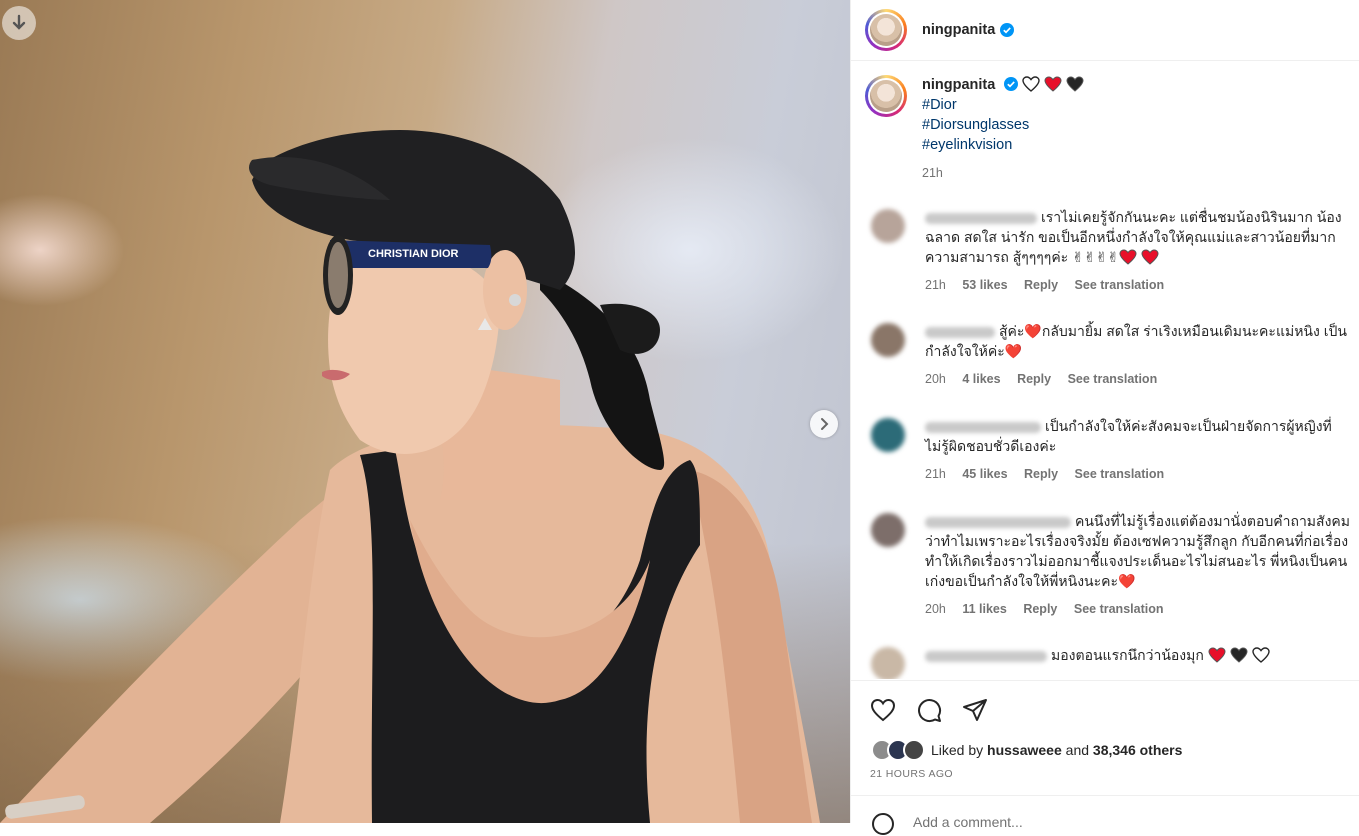  What do you see at coordinates (1127, 655) in the screenshot?
I see `comment-text: มองตอนแรกนึกว่าน้องมุก` at bounding box center [1127, 655].